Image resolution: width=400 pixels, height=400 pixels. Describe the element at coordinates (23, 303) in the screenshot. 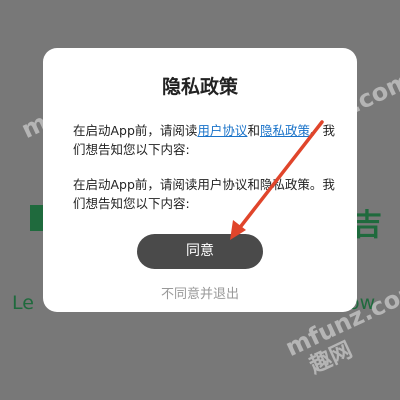

I see `background-tagline-left: Le` at that location.